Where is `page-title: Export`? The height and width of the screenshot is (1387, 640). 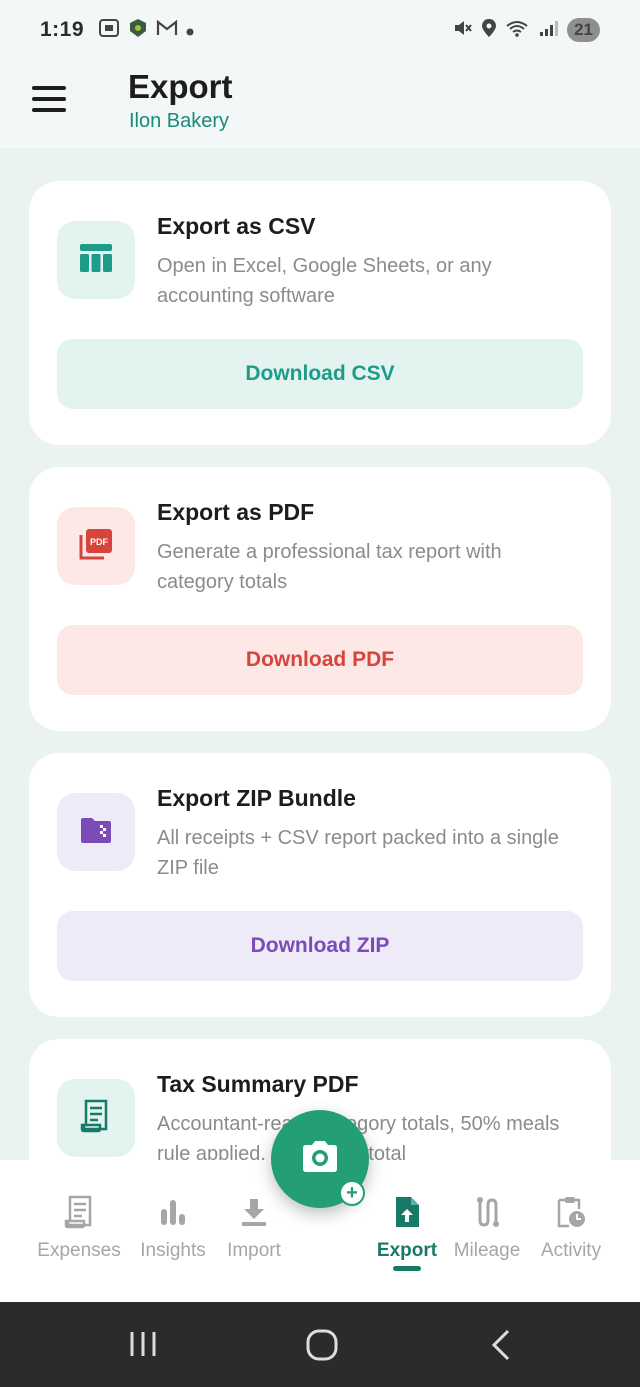
page-title: Export is located at coordinates (180, 86).